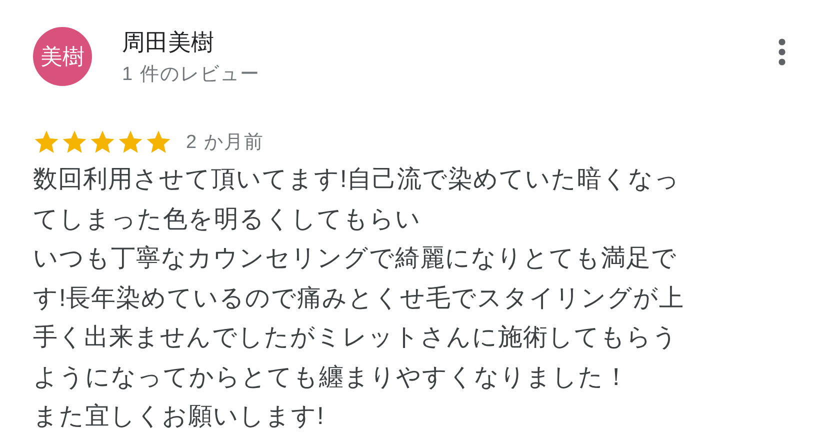 The height and width of the screenshot is (447, 828). I want to click on review-count: 1 件のレビュー, so click(191, 75).